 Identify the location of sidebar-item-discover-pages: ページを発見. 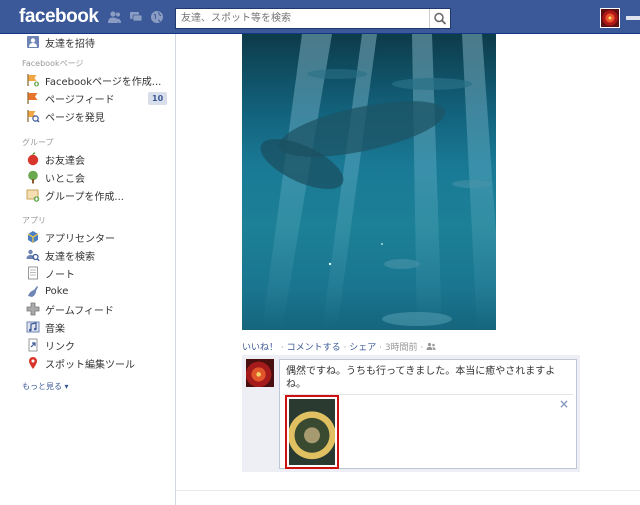
(65, 116).